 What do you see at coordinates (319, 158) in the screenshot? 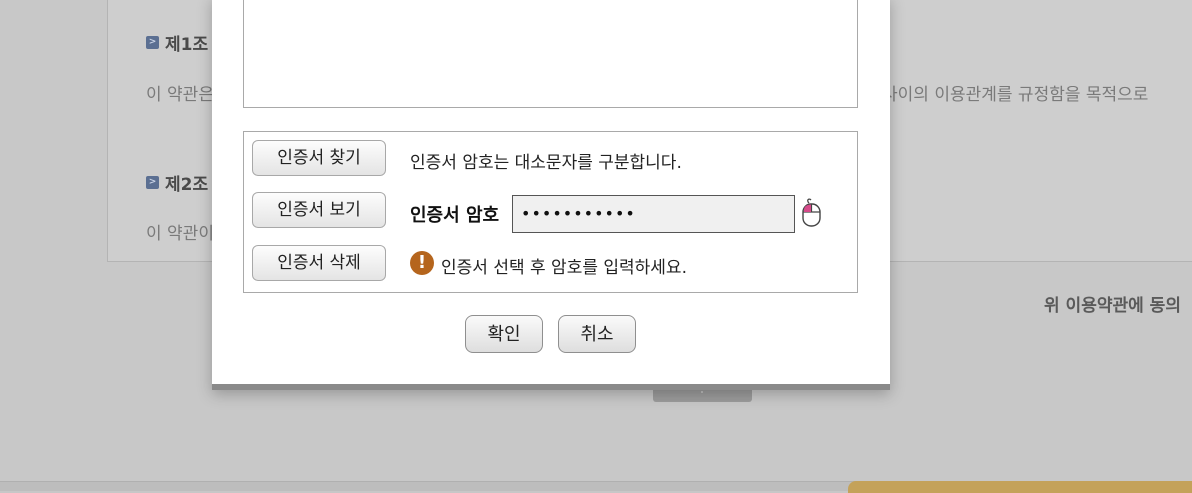
I see `find-certificate-button: 인증서 찾기` at bounding box center [319, 158].